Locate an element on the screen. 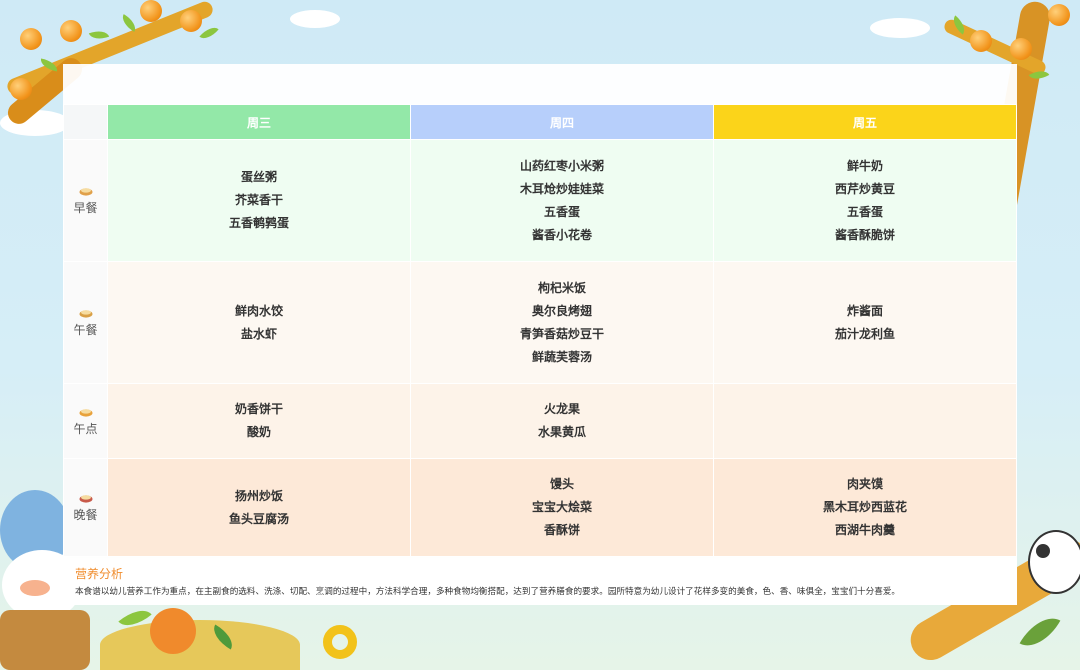  meal-label-snack: 午点 is located at coordinates (85, 421).